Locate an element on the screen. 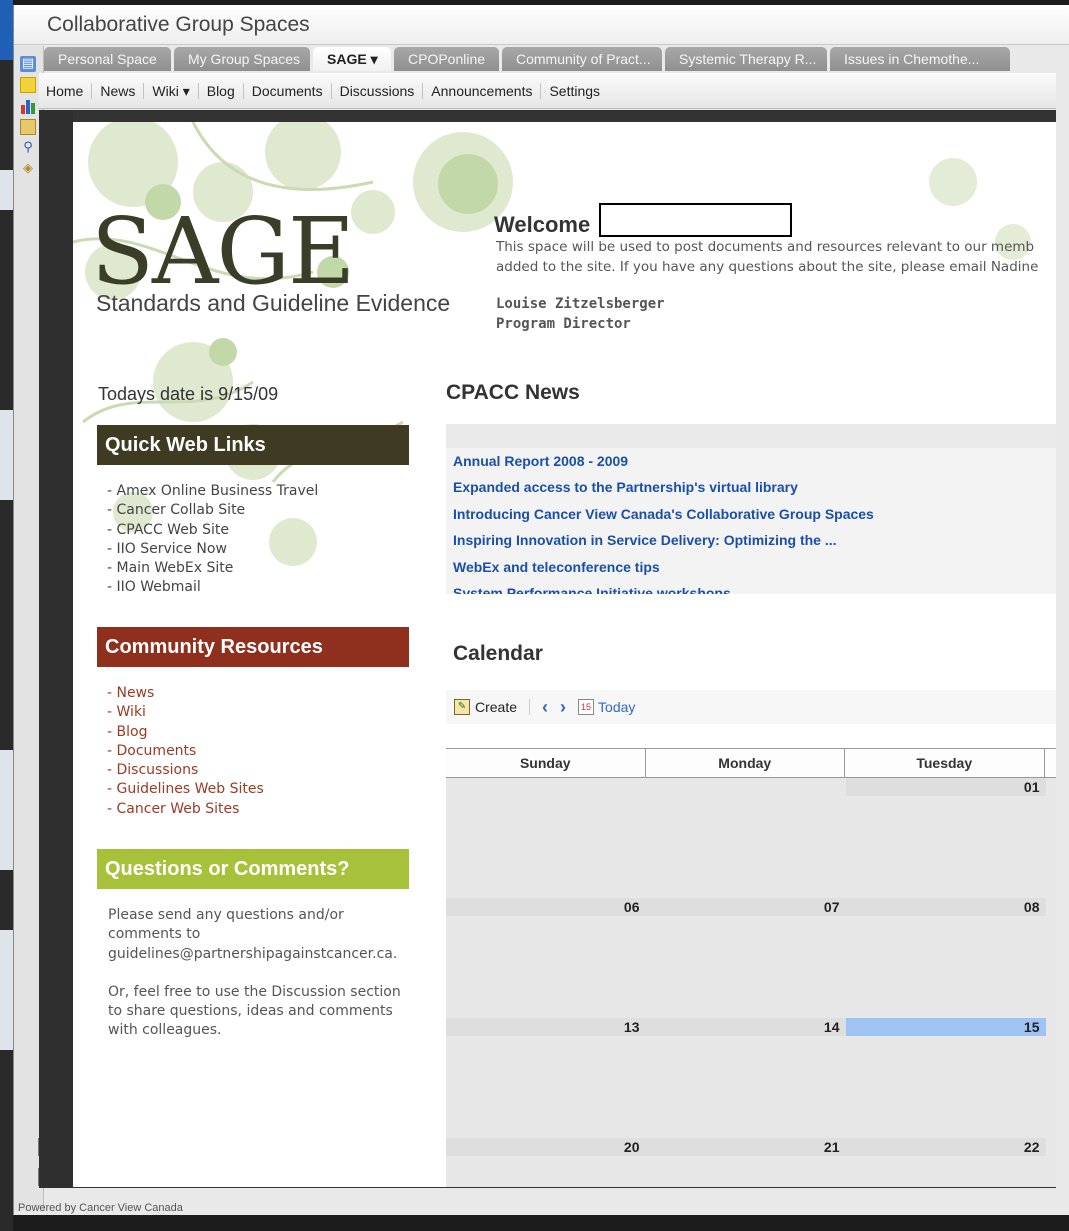 The height and width of the screenshot is (1231, 1069). calendar-day-cell: 06 is located at coordinates (546, 958).